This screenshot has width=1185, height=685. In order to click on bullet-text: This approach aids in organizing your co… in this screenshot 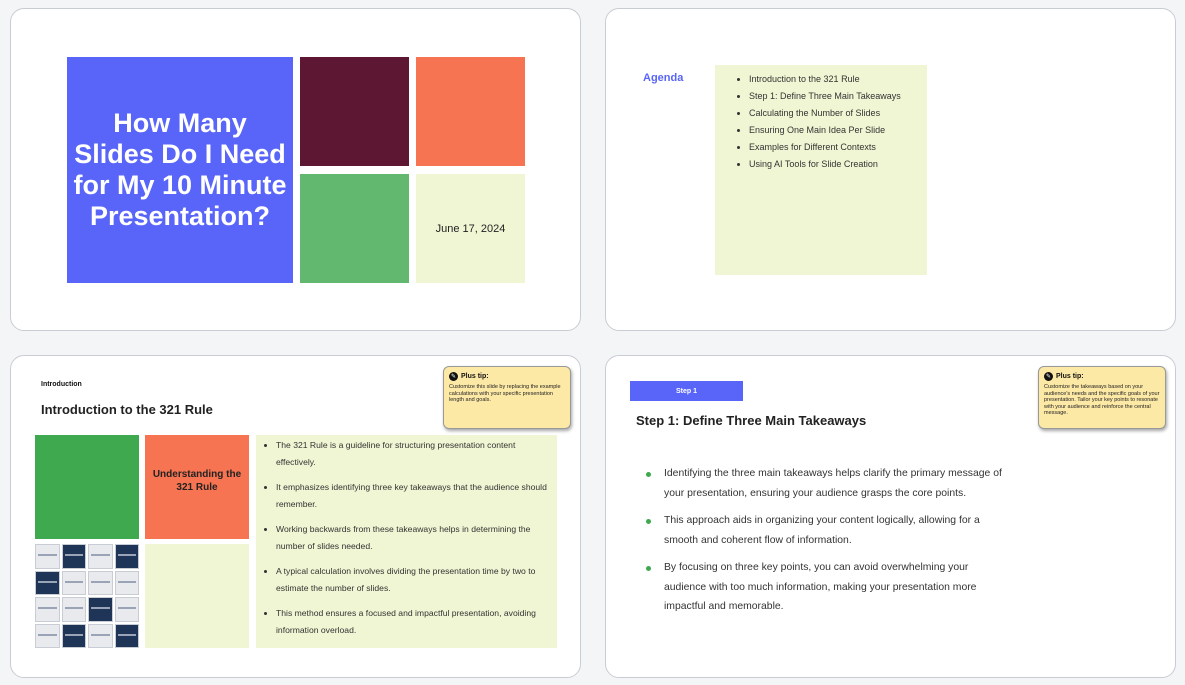, I will do `click(822, 530)`.